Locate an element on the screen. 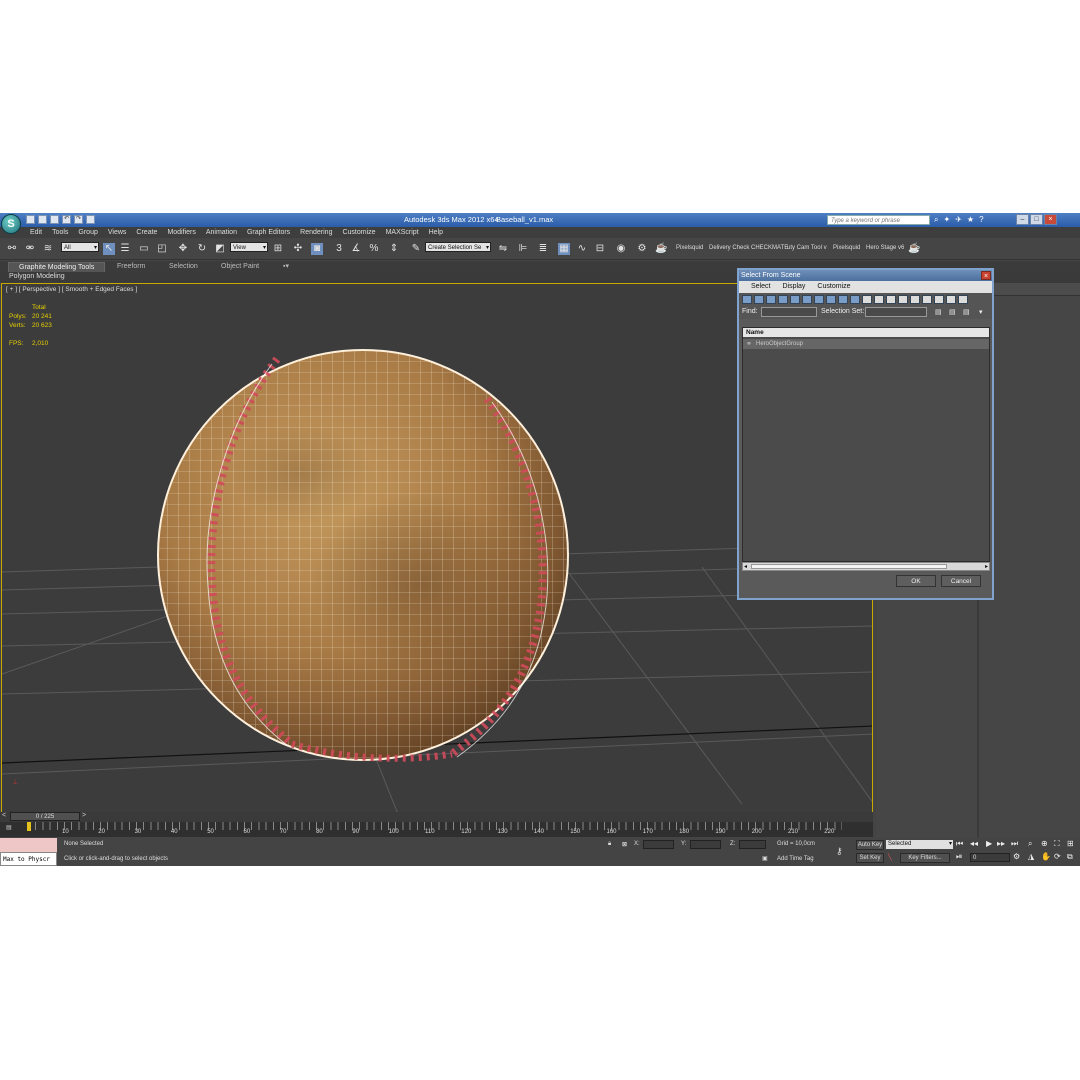 The width and height of the screenshot is (1080, 1080). script-pixelsquid-1: Pixelsquid is located at coordinates (689, 248).